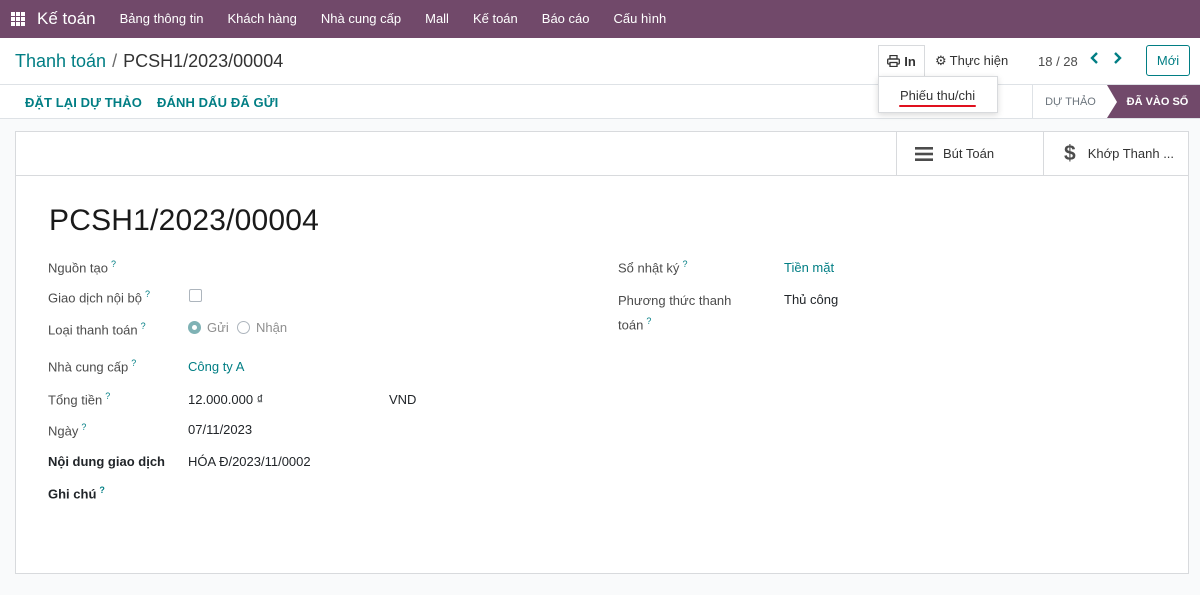 This screenshot has height=595, width=1200. I want to click on list-icon, so click(924, 153).